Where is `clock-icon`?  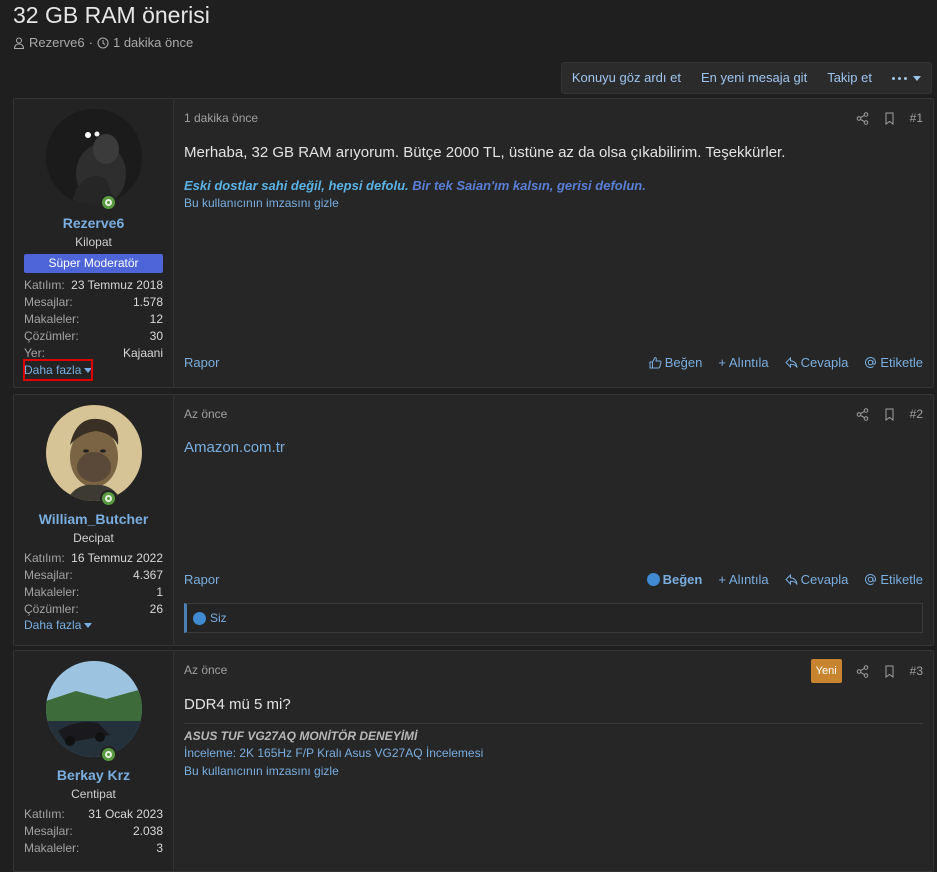
clock-icon is located at coordinates (103, 42).